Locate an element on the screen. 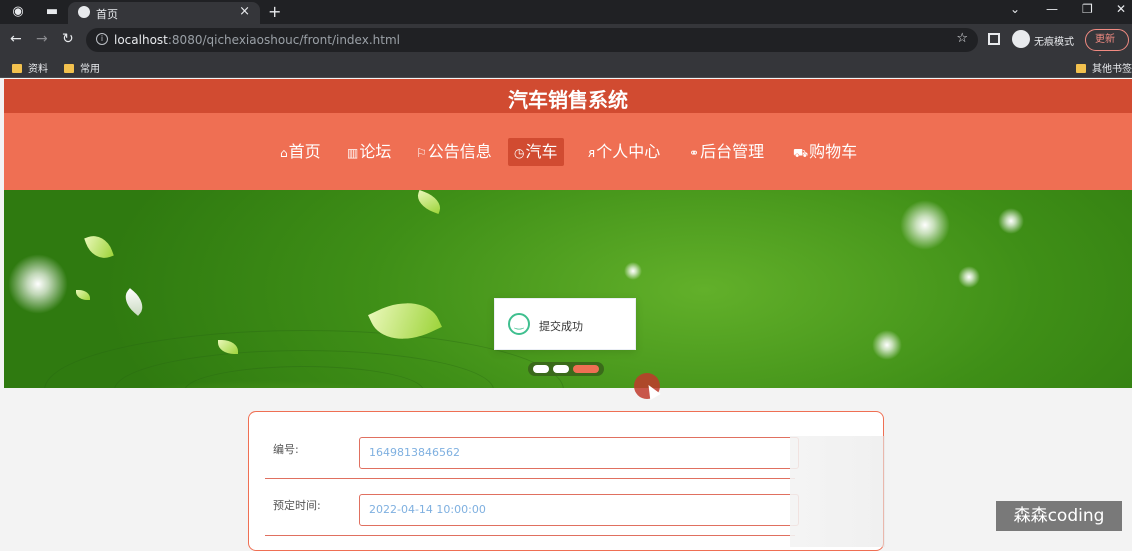 This screenshot has width=1132, height=551. bookmarks-bar: 资料 常用 其他书签 is located at coordinates (566, 67).